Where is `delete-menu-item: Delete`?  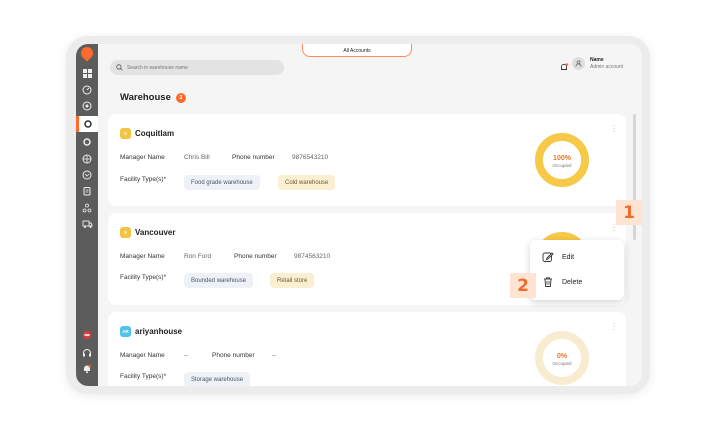 delete-menu-item: Delete is located at coordinates (562, 282).